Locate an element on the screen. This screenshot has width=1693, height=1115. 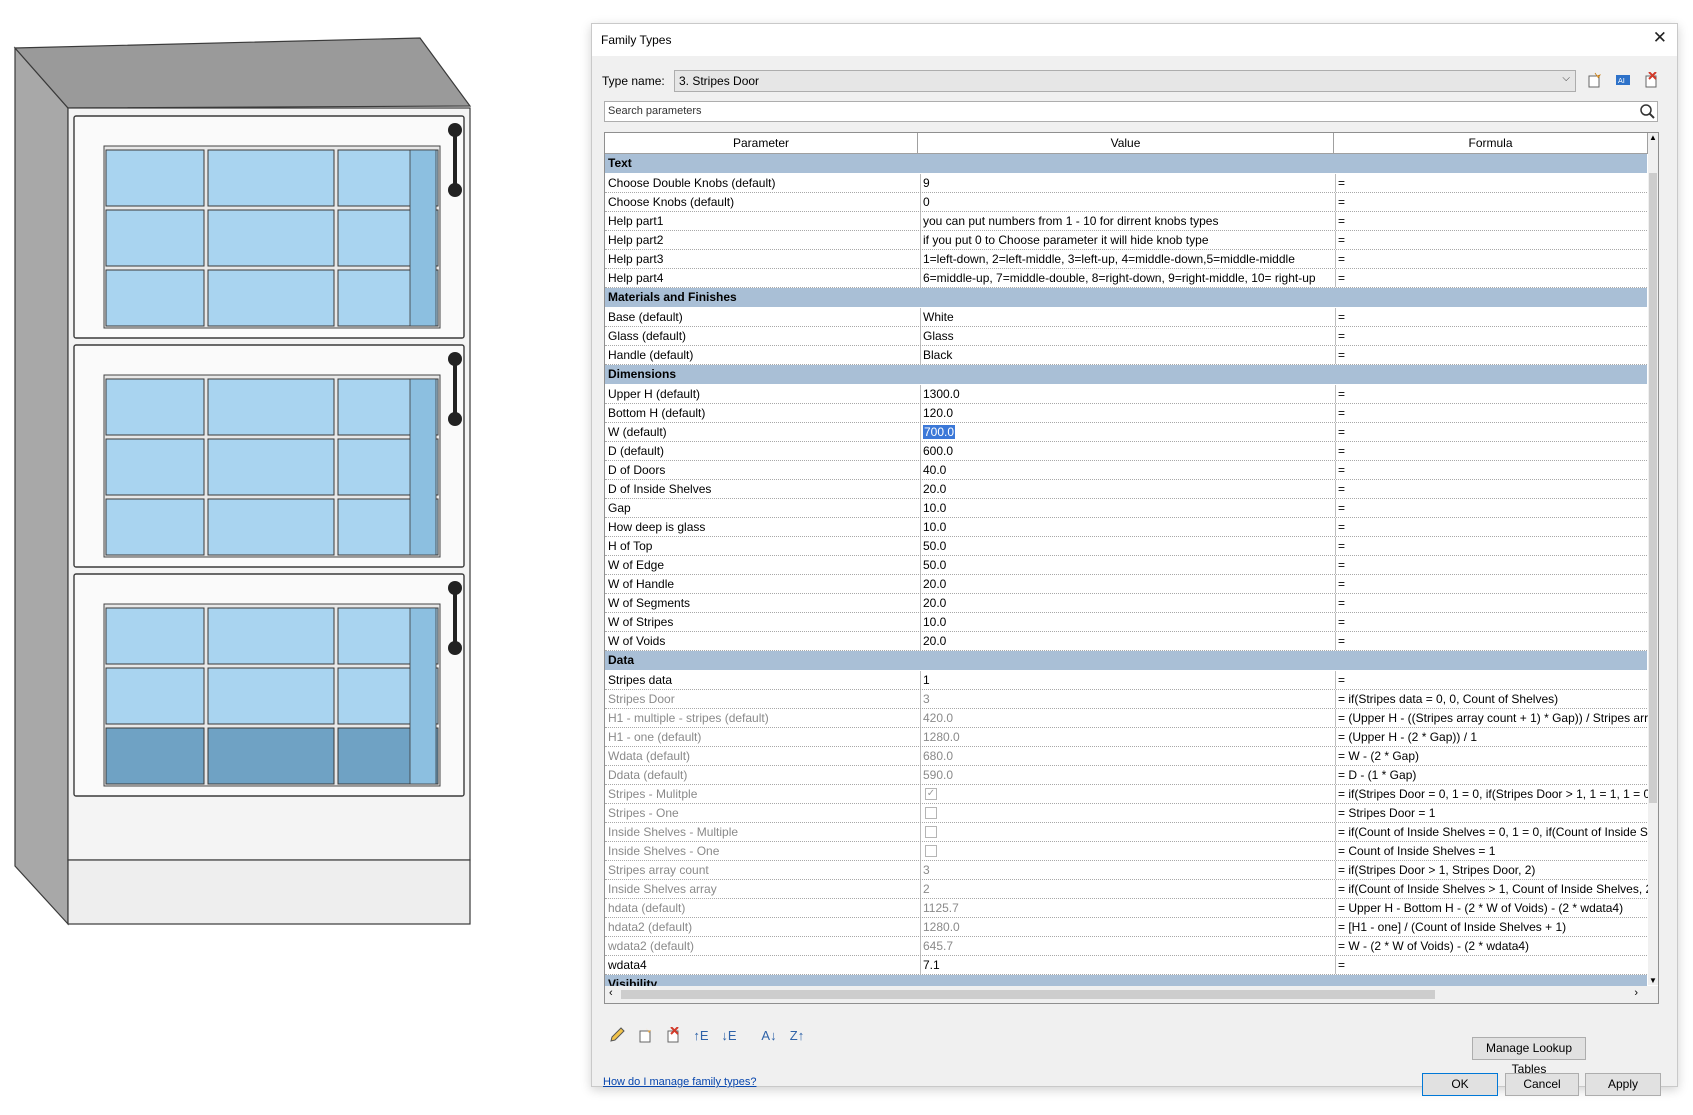
sort-descending-icon: Z↑ is located at coordinates (797, 1035).